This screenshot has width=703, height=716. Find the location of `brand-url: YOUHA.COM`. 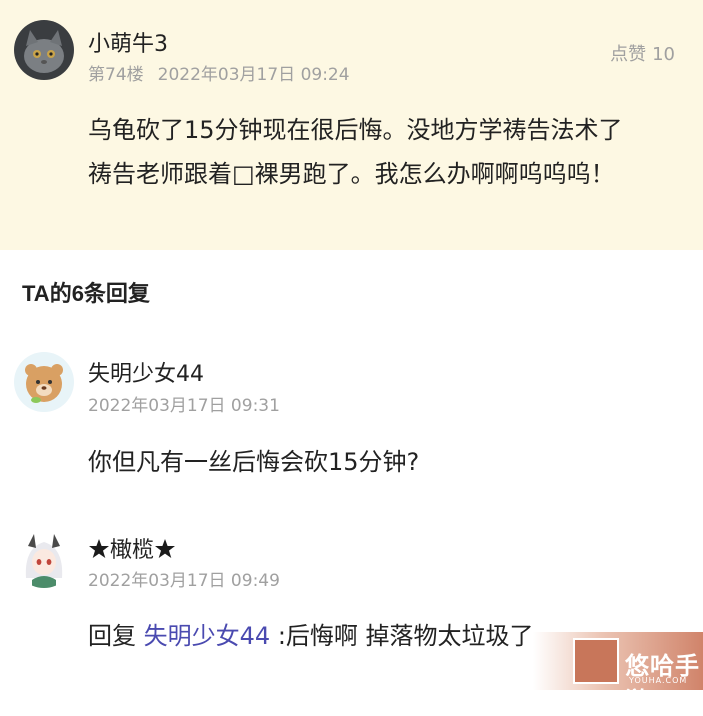

brand-url: YOUHA.COM is located at coordinates (658, 680).